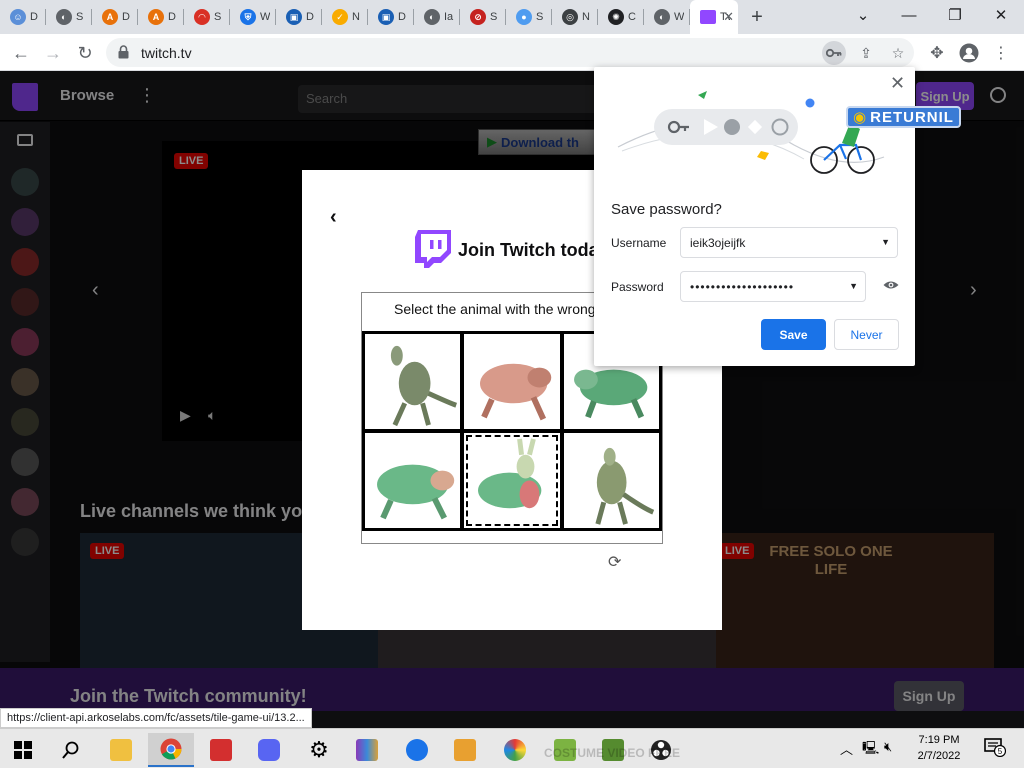  I want to click on close-window-button: ✕, so click(1001, 15).